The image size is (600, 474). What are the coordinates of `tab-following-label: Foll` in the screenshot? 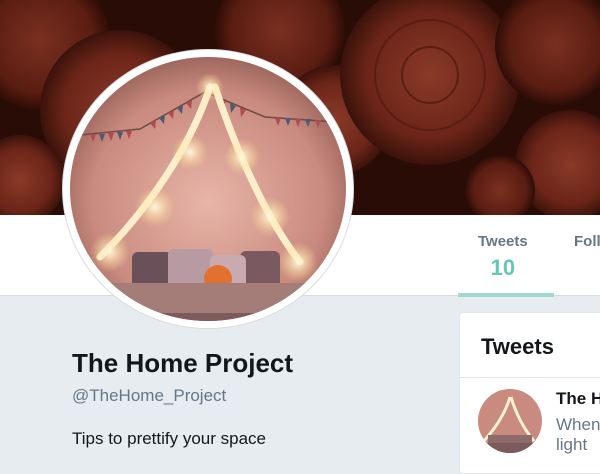 It's located at (587, 241).